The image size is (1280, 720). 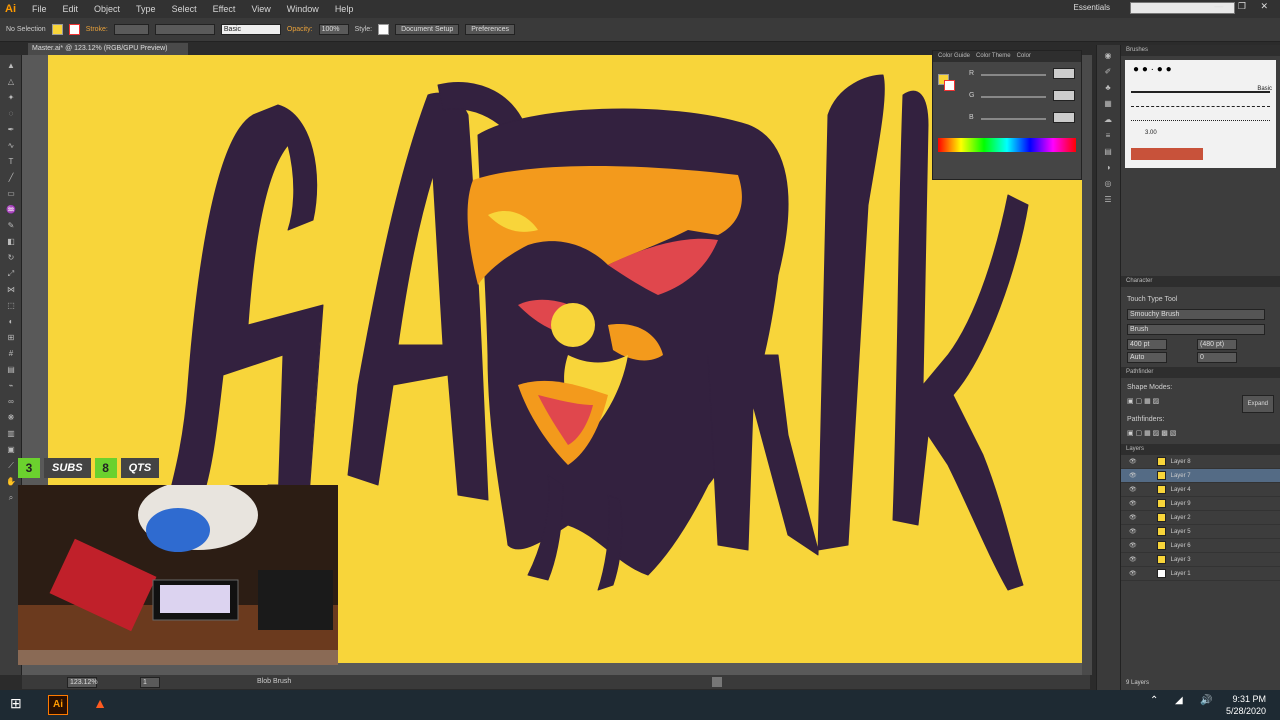 I want to click on perspective-grid-icon: ⊞, so click(x=11, y=338).